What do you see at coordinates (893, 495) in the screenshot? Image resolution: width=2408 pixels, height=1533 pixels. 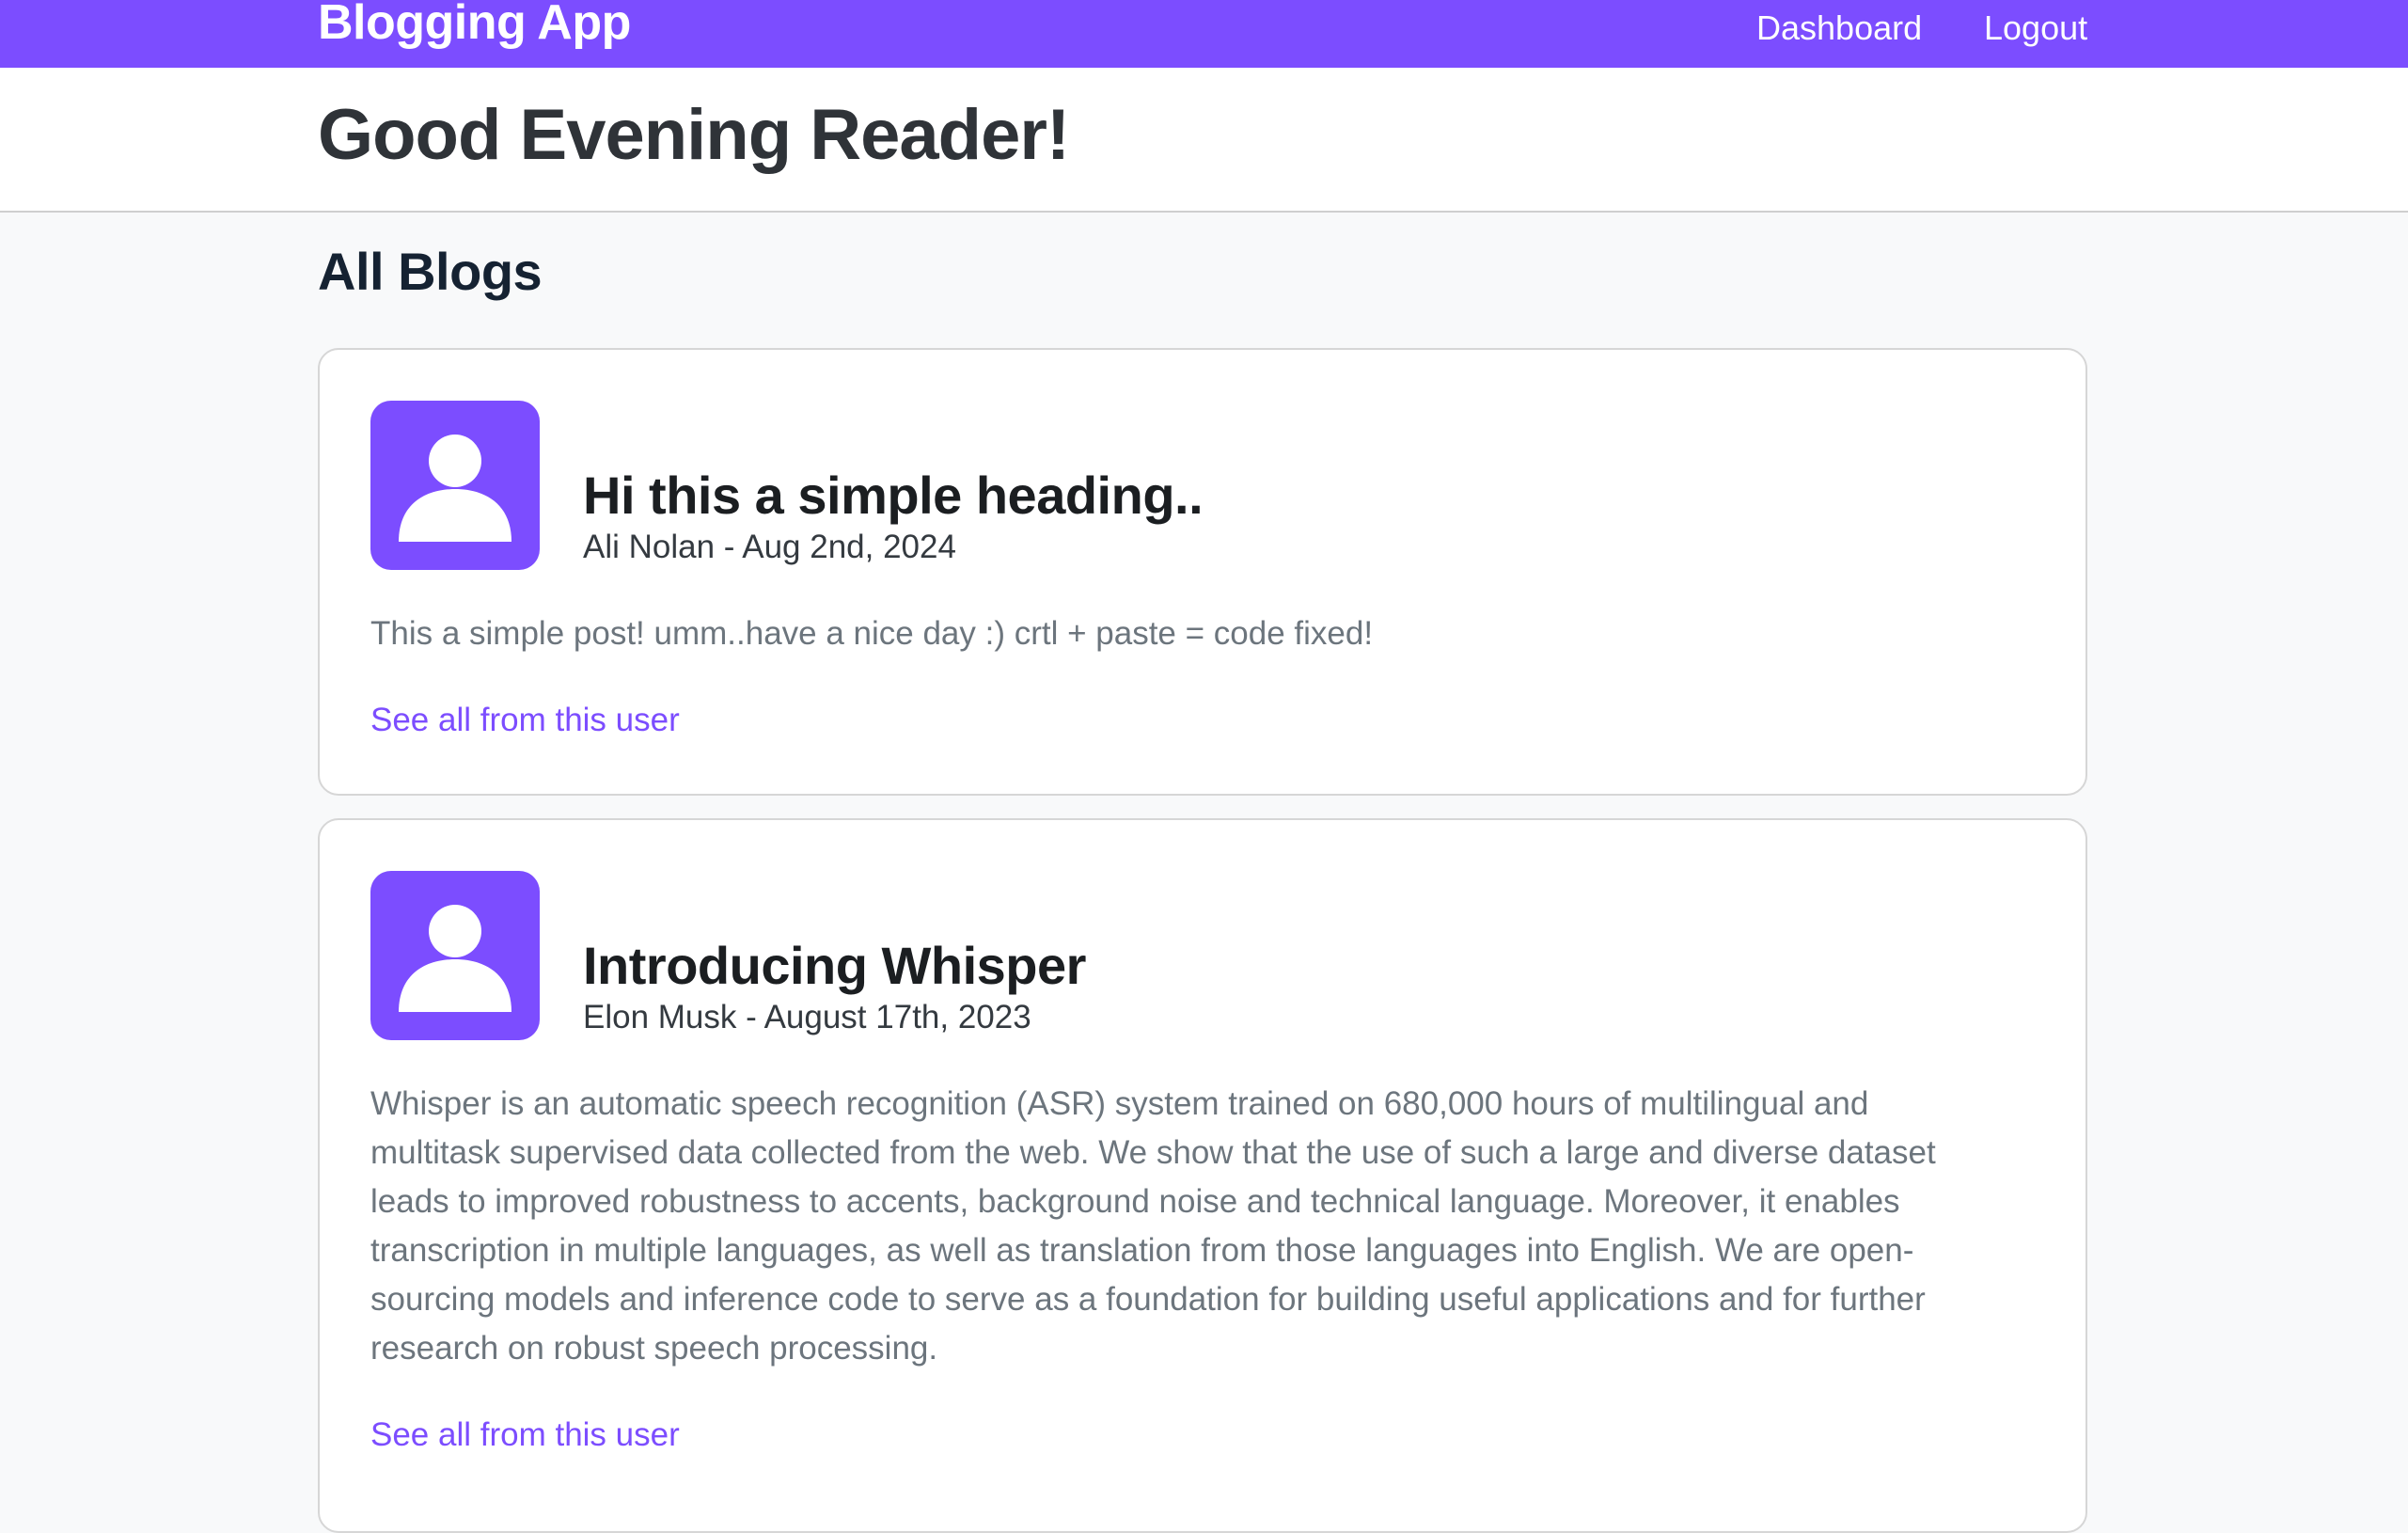 I see `post-title: Hi this a simple heading..` at bounding box center [893, 495].